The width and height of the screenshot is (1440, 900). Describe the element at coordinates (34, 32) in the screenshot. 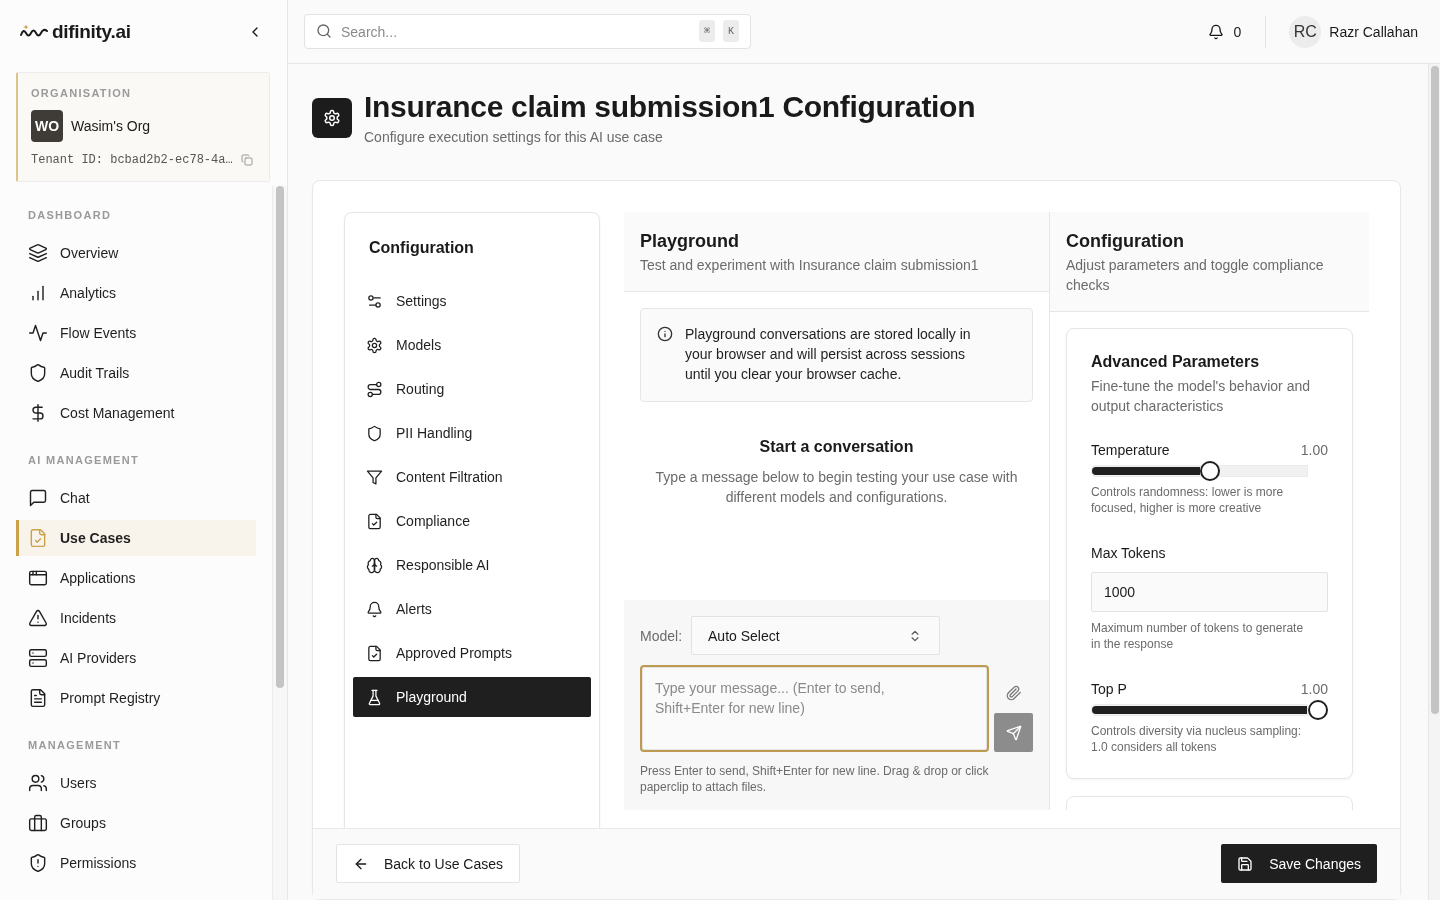

I see `wave-logo-icon` at that location.